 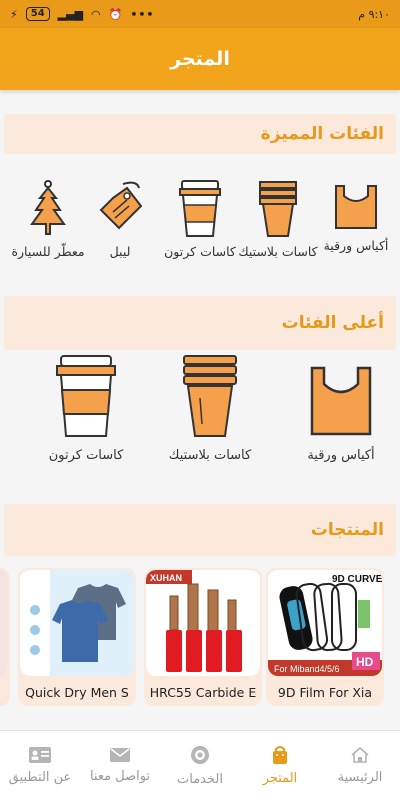 I want to click on top-section-title: أعلى الفئات, so click(x=332, y=323).